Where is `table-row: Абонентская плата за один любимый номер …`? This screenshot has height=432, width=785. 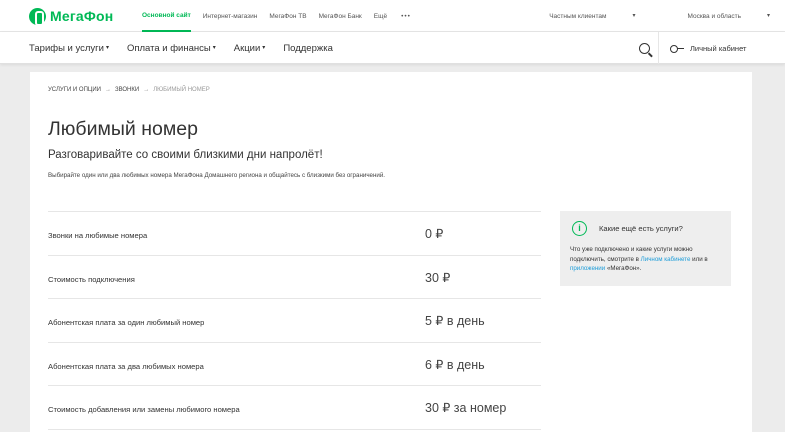
table-row: Абонентская плата за один любимый номер … is located at coordinates (294, 321).